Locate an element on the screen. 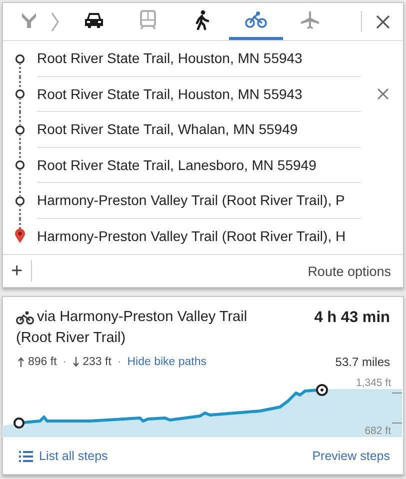 This screenshot has height=479, width=406. end-marker is located at coordinates (322, 390).